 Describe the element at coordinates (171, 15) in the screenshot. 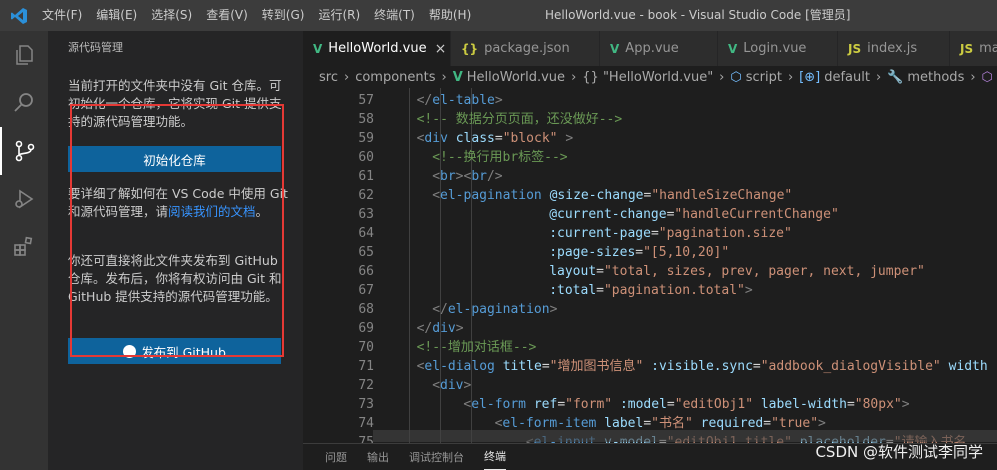

I see `menu-selection: 选择(S)` at that location.